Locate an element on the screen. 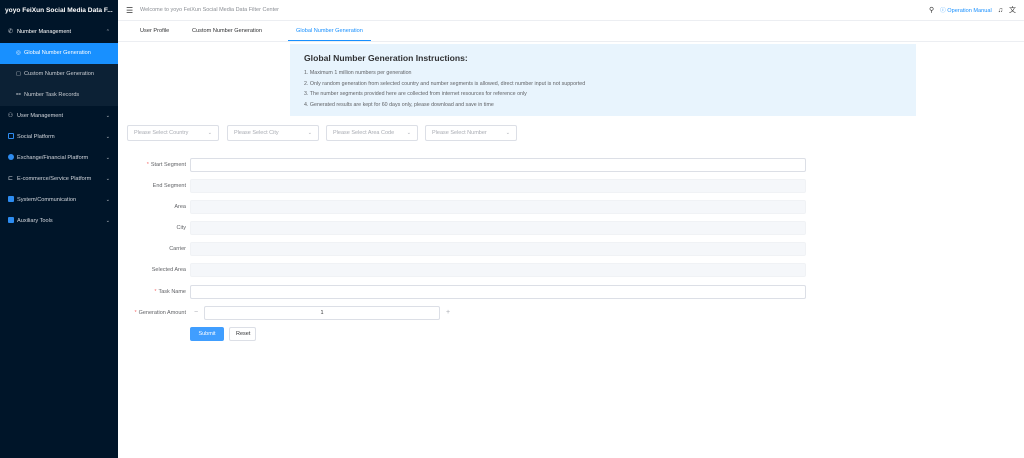 The width and height of the screenshot is (1024, 458). form-row-start-segment: *Start Segment is located at coordinates (468, 165).